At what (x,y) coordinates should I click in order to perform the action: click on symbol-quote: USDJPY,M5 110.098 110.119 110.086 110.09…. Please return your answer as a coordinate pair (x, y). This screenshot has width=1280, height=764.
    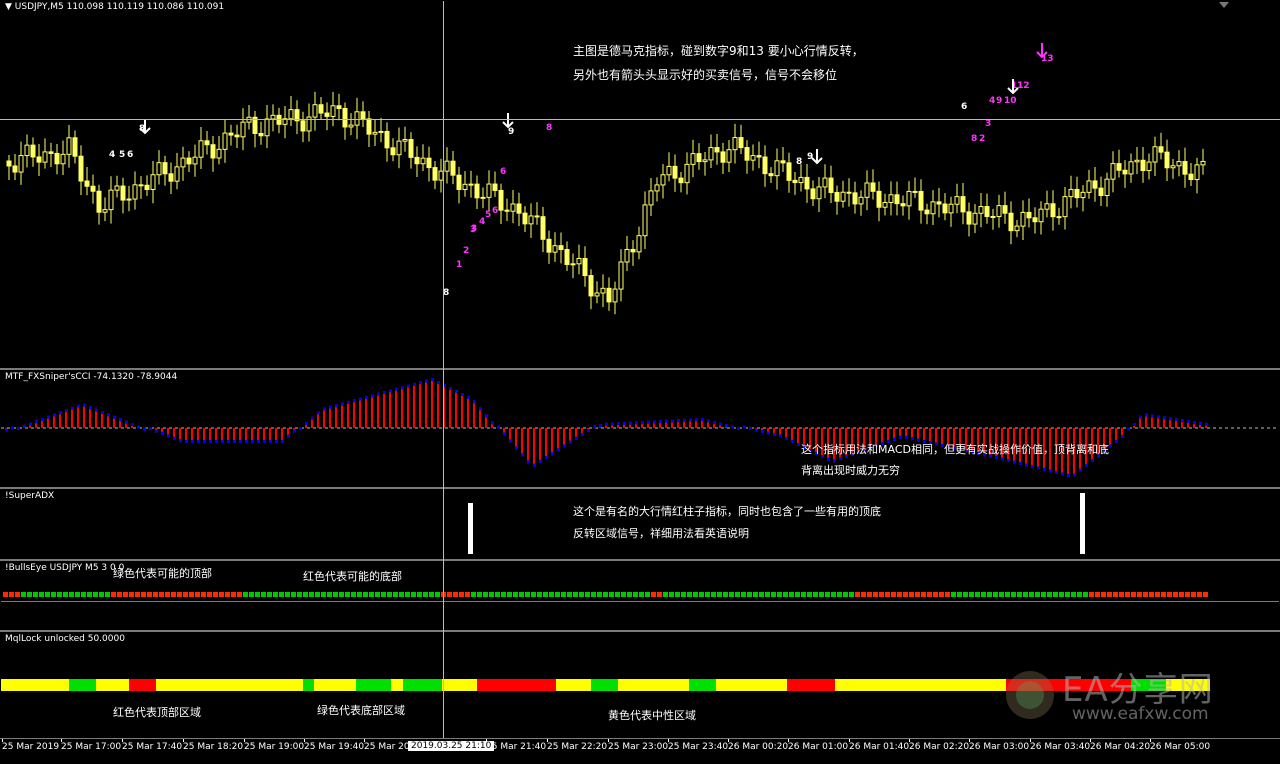
    Looking at the image, I should click on (119, 7).